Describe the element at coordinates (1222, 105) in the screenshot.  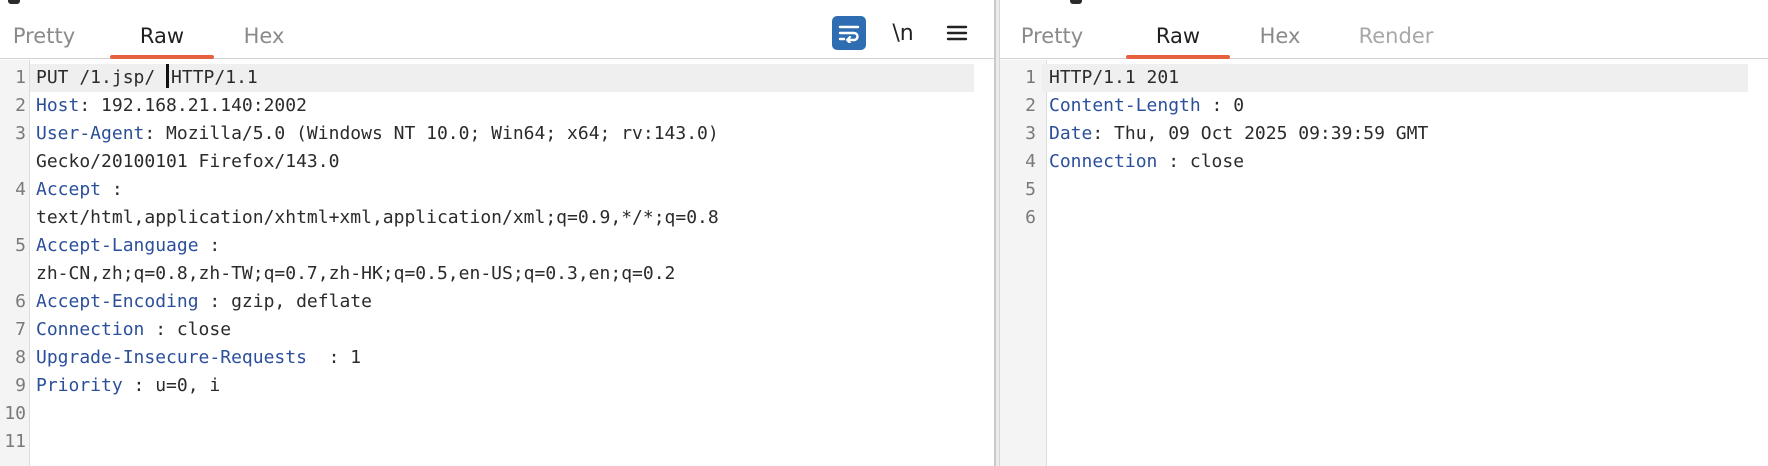
I see `header-value: : 0` at that location.